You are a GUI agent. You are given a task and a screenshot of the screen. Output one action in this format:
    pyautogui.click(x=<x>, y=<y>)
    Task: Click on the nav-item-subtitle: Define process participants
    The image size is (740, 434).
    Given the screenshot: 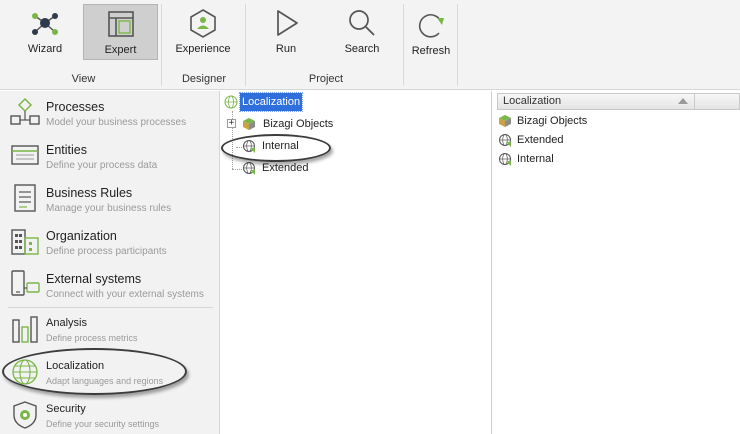 What is the action you would take?
    pyautogui.click(x=106, y=251)
    